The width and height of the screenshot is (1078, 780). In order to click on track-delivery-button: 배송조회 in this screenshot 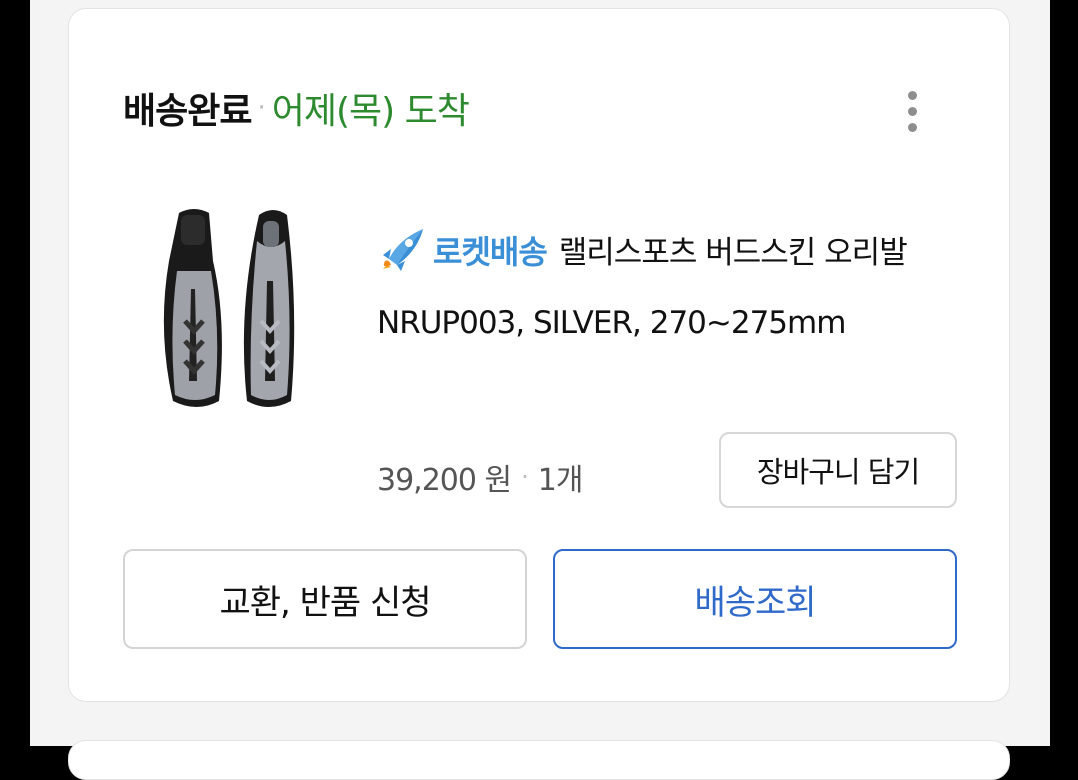, I will do `click(755, 599)`.